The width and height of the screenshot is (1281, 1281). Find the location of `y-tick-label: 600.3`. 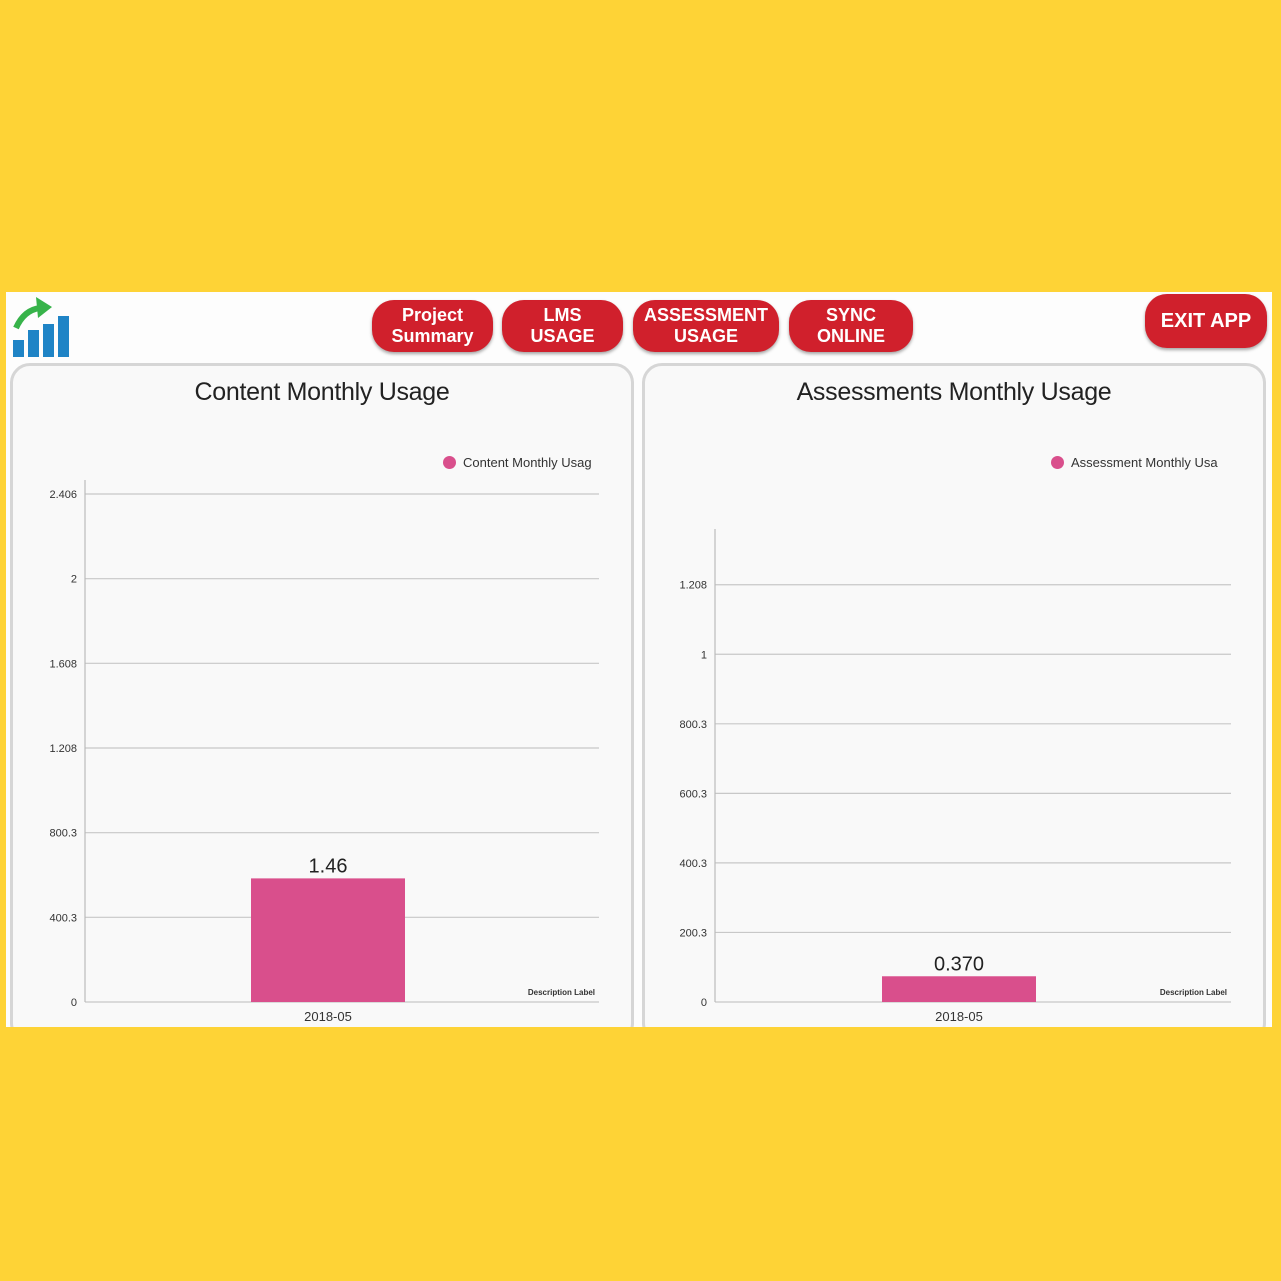

y-tick-label: 600.3 is located at coordinates (693, 794).